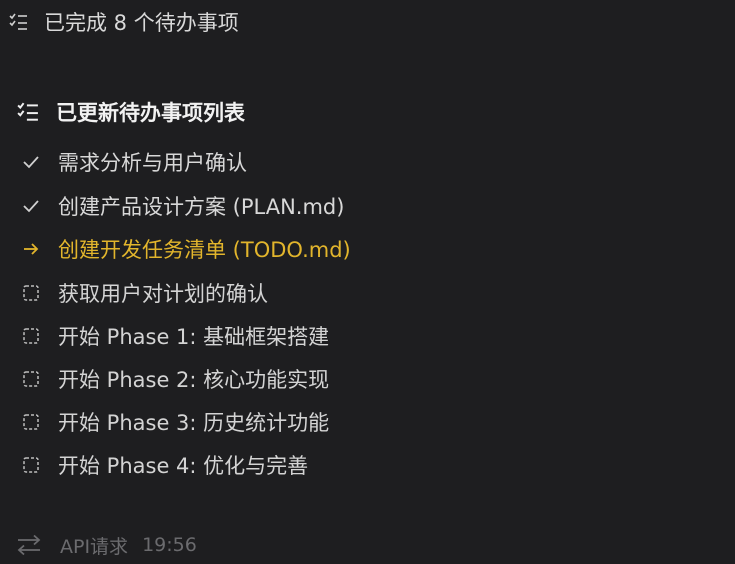 The image size is (735, 564). What do you see at coordinates (31, 249) in the screenshot?
I see `arrow-right-icon` at bounding box center [31, 249].